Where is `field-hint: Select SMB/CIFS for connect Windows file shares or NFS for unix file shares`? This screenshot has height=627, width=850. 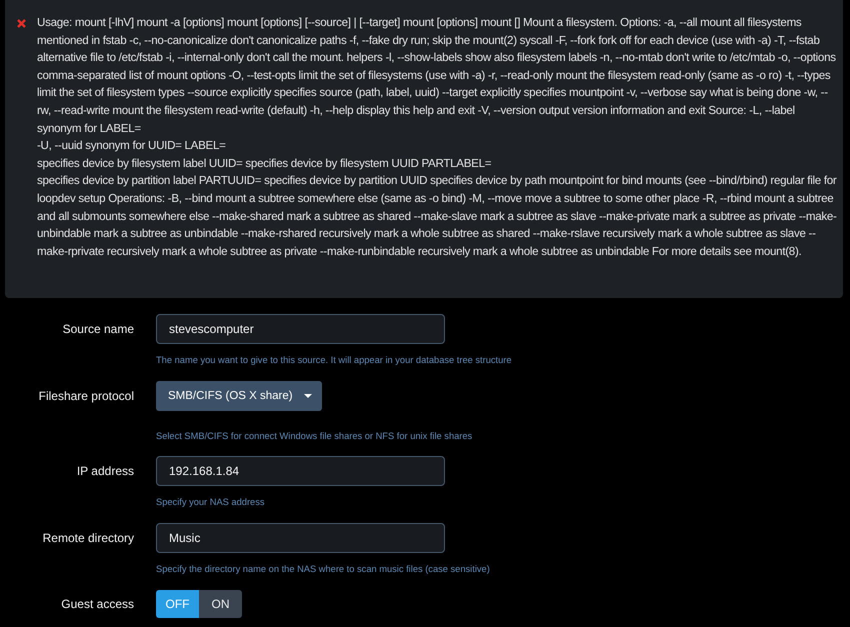
field-hint: Select SMB/CIFS for connect Windows file shares or NFS for unix file shares is located at coordinates (314, 436).